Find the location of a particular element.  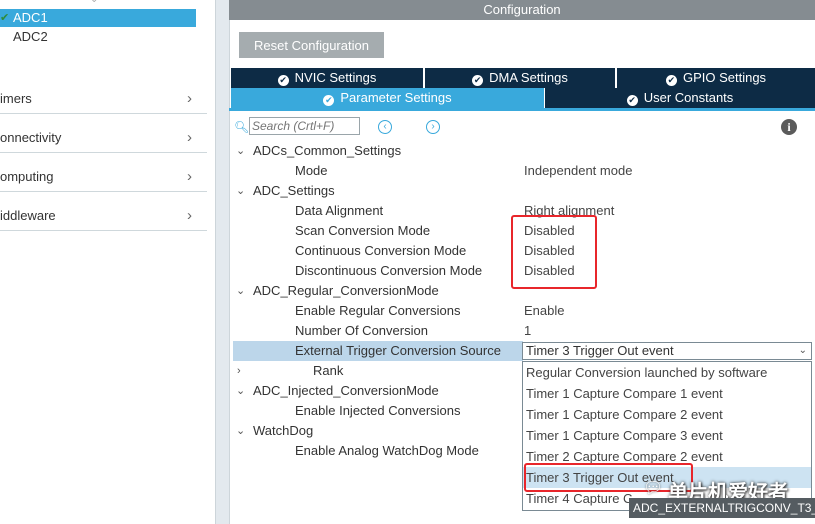

tab-nvic-label: NVIC Settings is located at coordinates (335, 77).